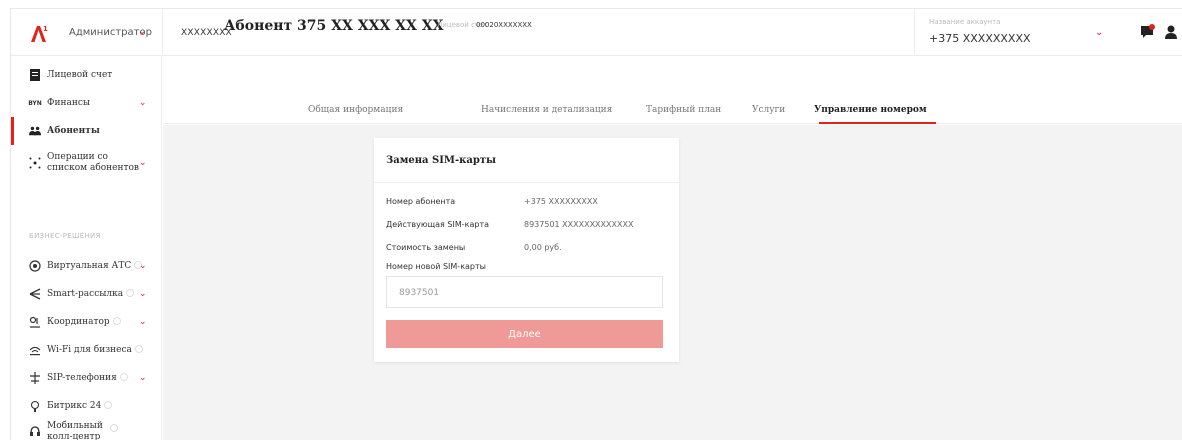  I want to click on sidebar-item-wifi: Wi-Fi для бизнеса, so click(86, 350).